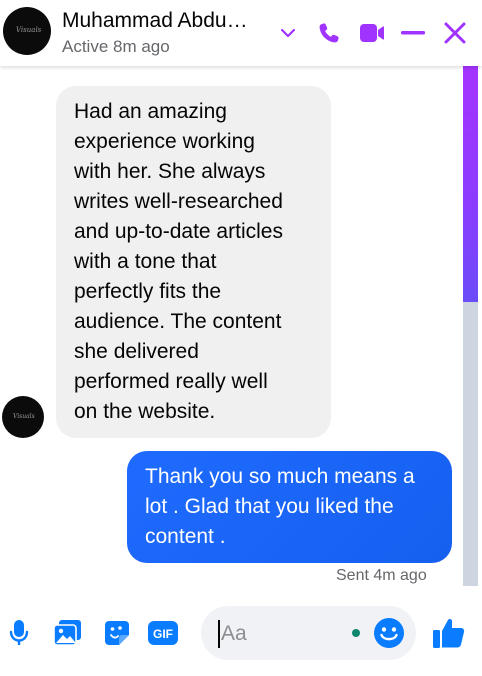  What do you see at coordinates (356, 633) in the screenshot?
I see `online-indicator` at bounding box center [356, 633].